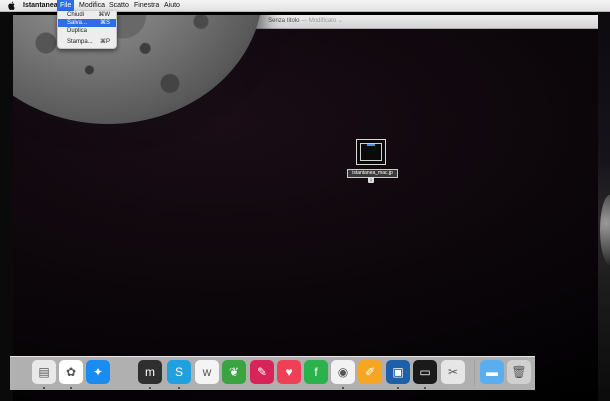 The height and width of the screenshot is (401, 610). Describe the element at coordinates (284, 21) in the screenshot. I see `window-title-text: Senza titolo` at that location.